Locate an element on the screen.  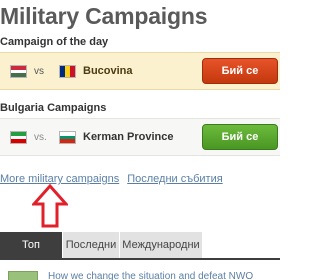
news-tabs: Топ Последни Международни is located at coordinates (140, 245).